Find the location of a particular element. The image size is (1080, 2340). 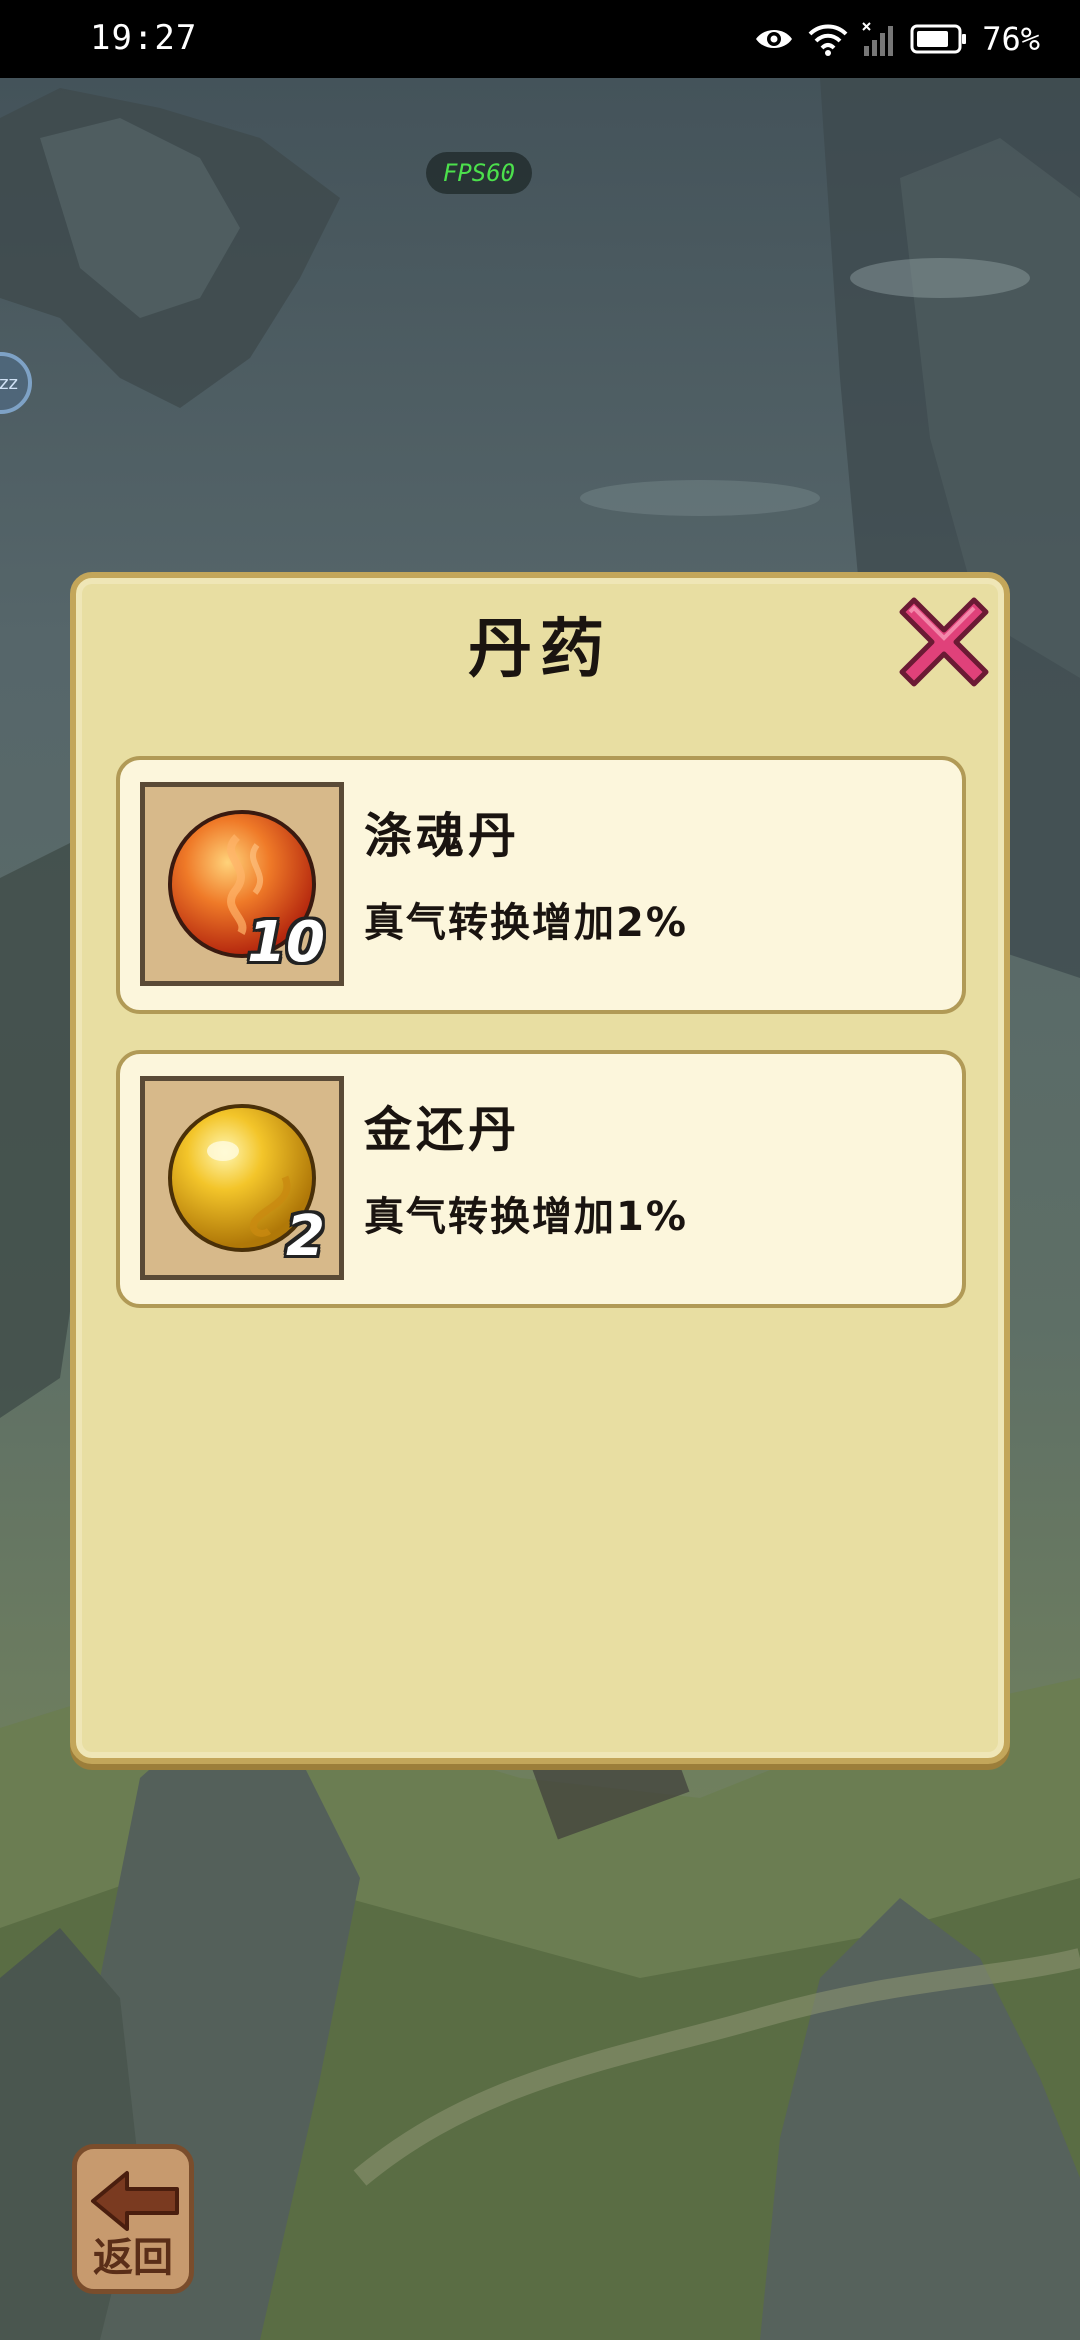

fps-indicator: FPS60 is located at coordinates (479, 173).